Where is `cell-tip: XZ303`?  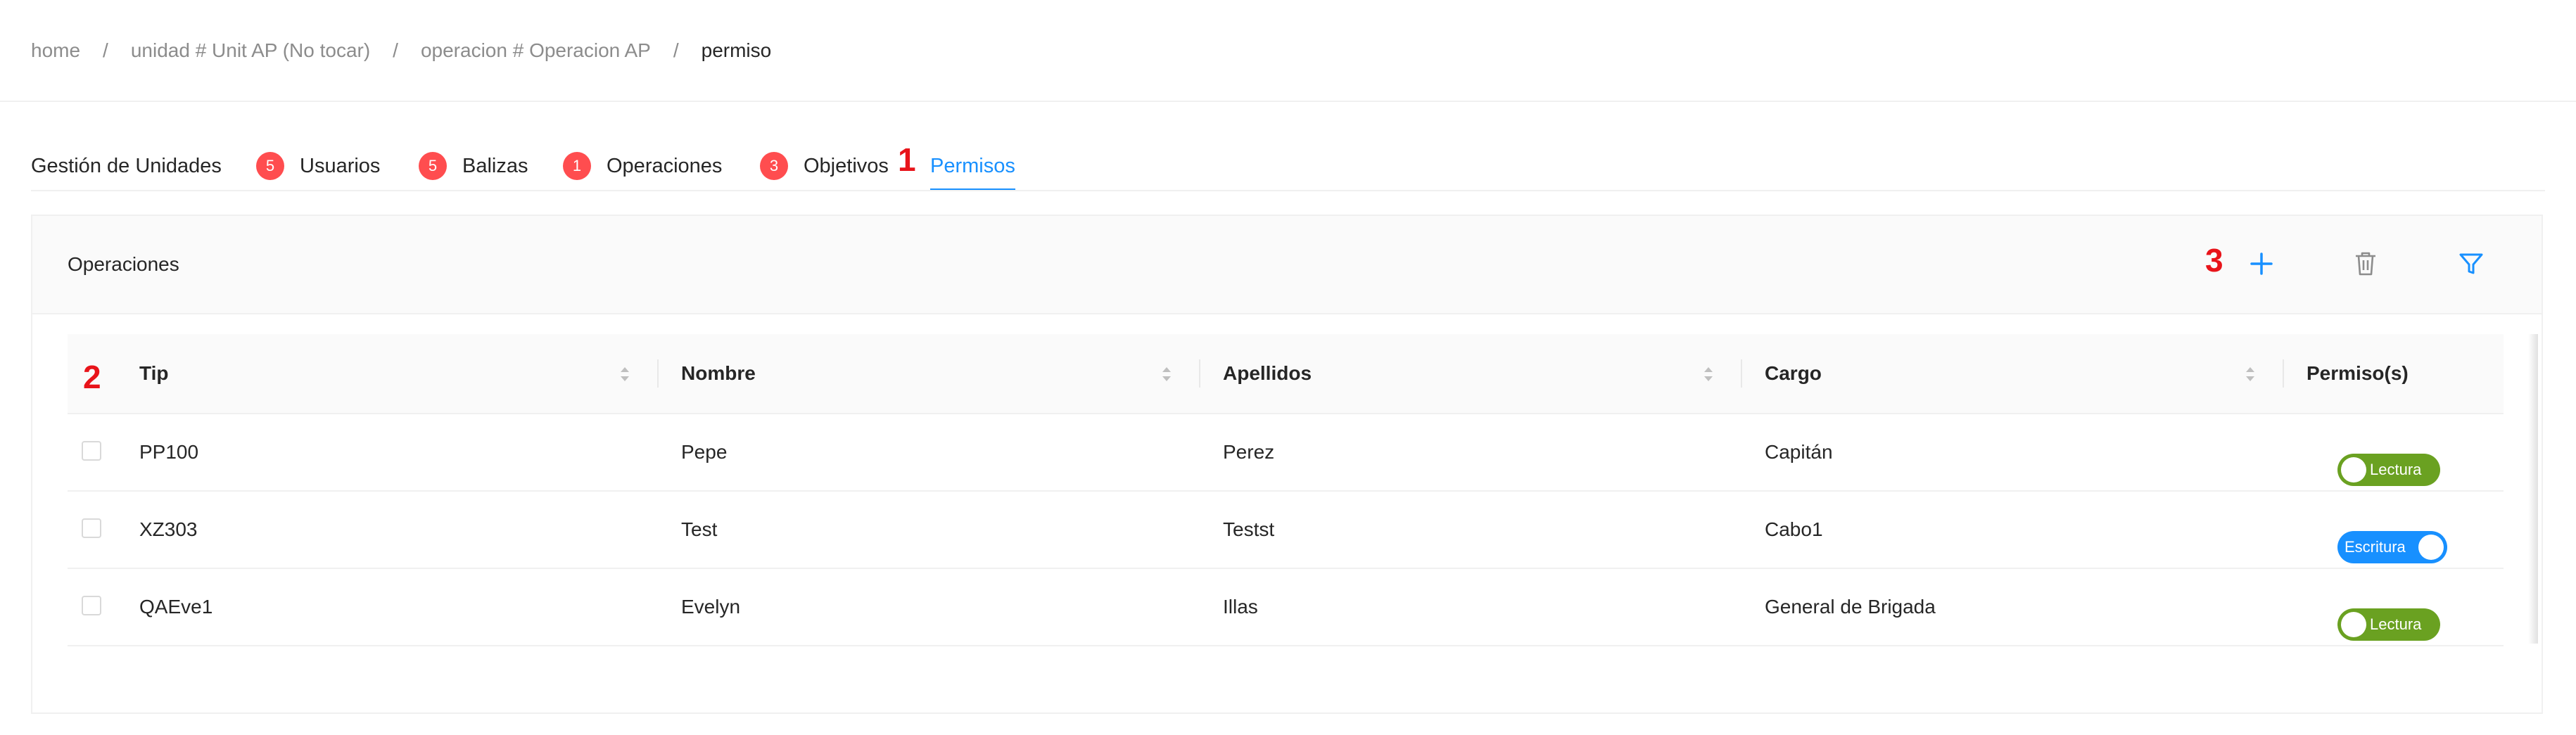 cell-tip: XZ303 is located at coordinates (168, 529).